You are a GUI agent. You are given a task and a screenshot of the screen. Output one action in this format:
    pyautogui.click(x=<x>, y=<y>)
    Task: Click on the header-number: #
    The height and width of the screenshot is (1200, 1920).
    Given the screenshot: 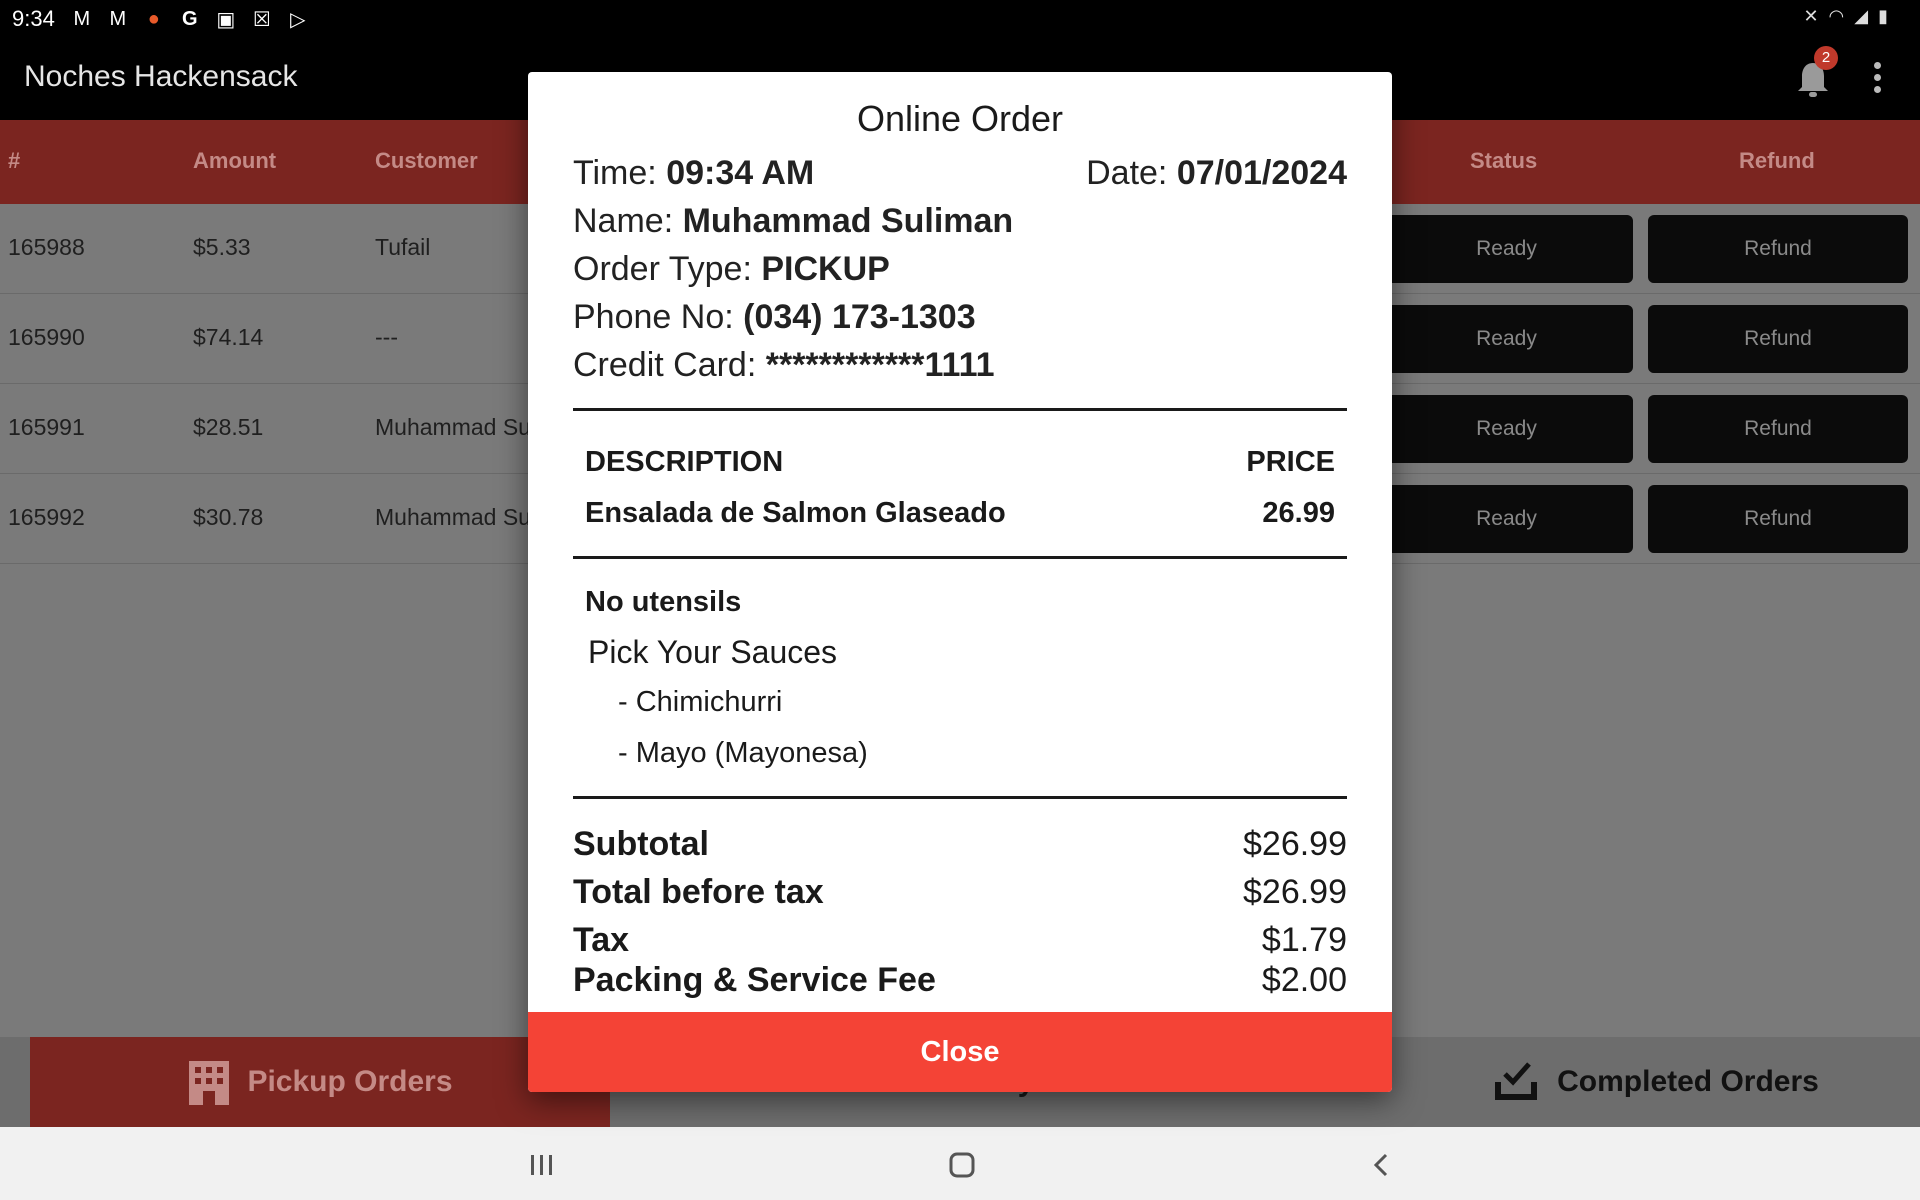 What is the action you would take?
    pyautogui.click(x=14, y=160)
    